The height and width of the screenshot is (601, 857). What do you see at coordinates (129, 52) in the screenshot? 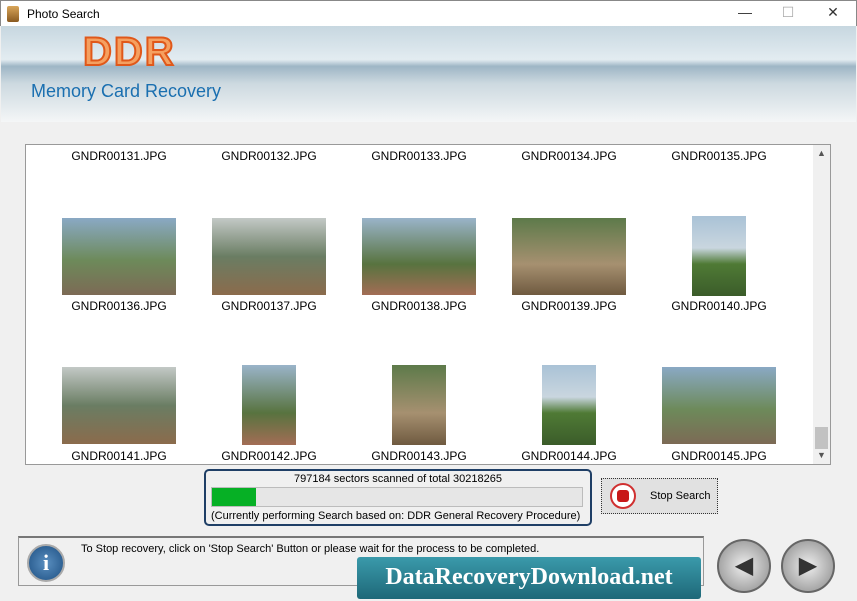
I see `ddr-logo: DDR` at bounding box center [129, 52].